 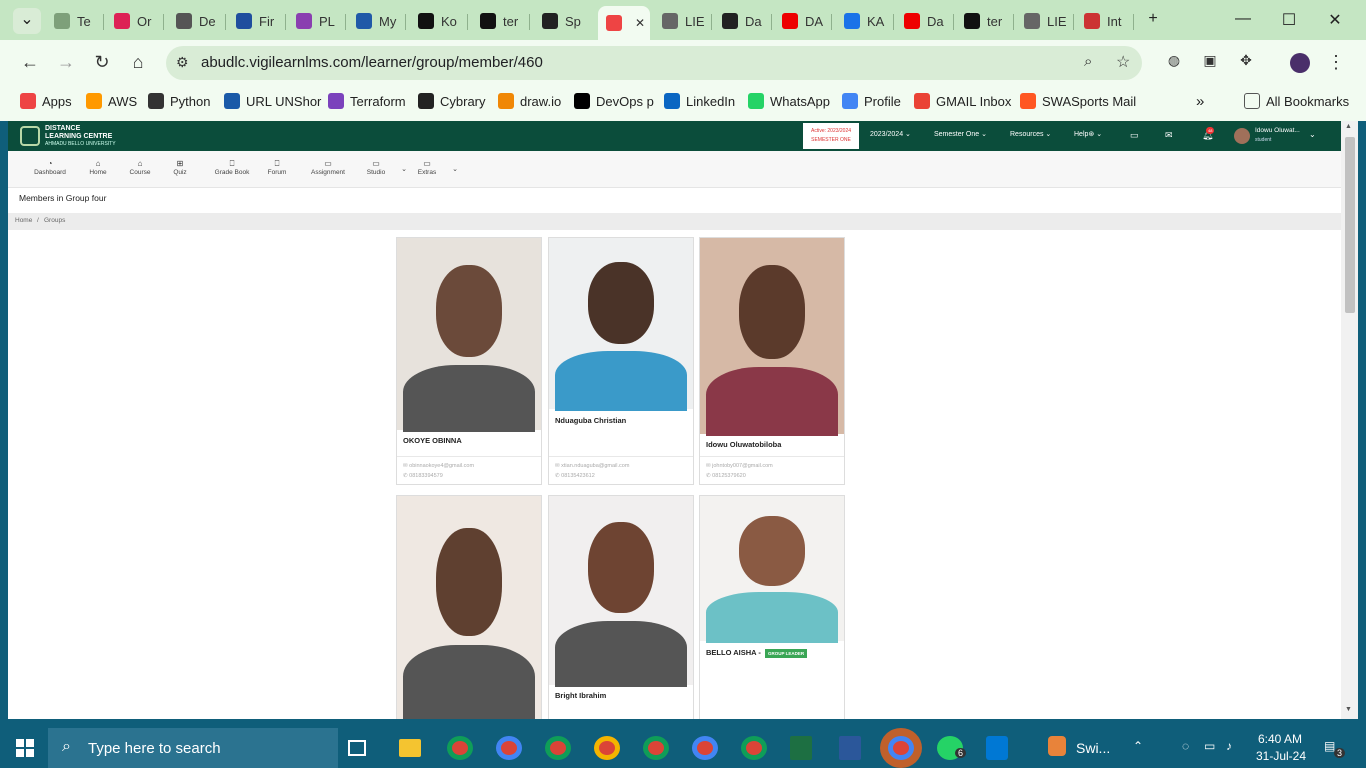 I want to click on clock-time: 6:40 AM, so click(x=1280, y=739).